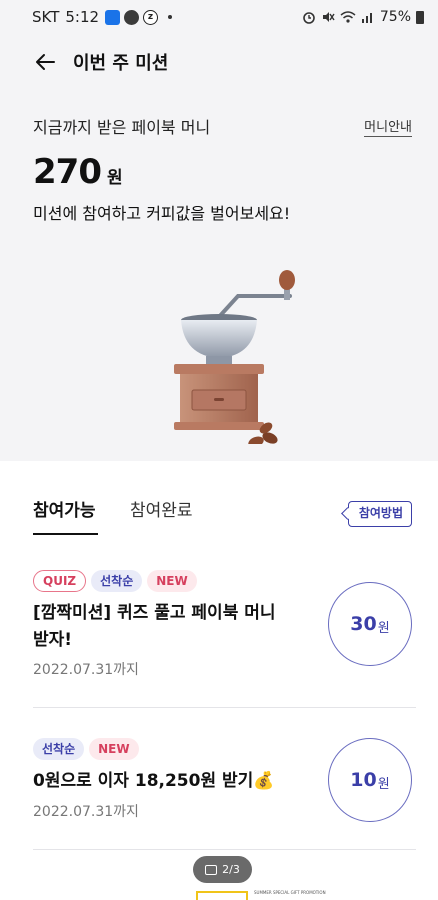 The image size is (438, 900). What do you see at coordinates (82, 17) in the screenshot?
I see `clock: 5:12` at bounding box center [82, 17].